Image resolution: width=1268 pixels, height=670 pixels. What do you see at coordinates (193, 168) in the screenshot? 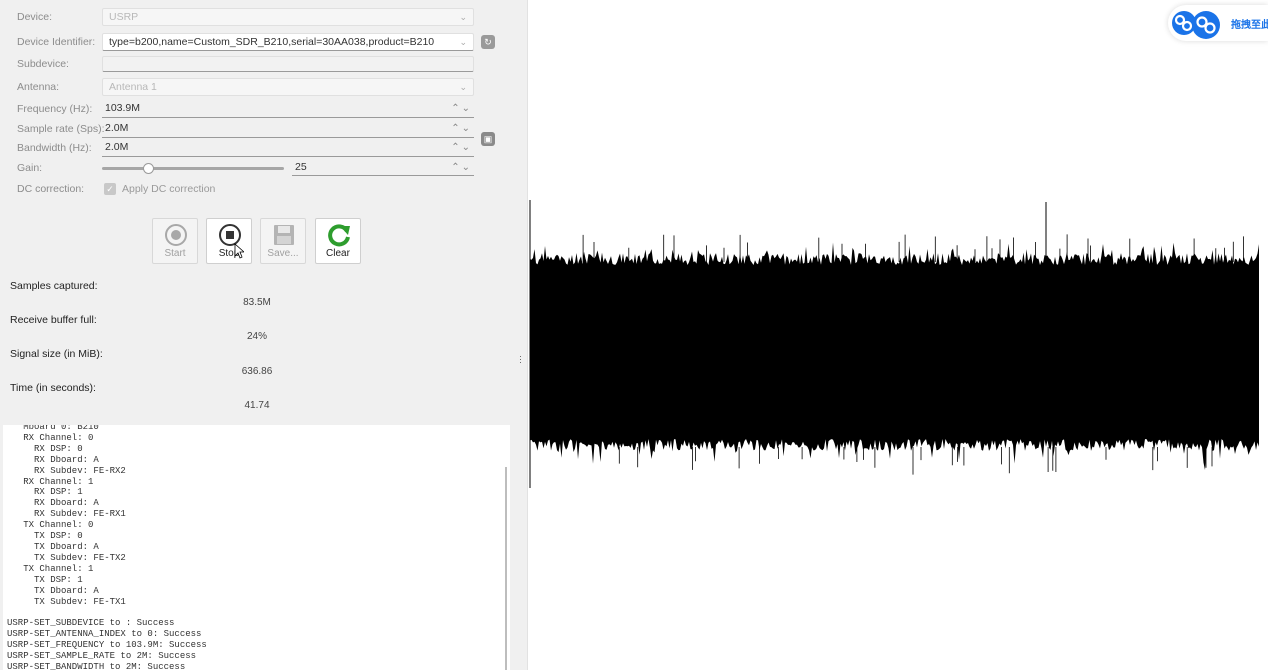
I see `gain-slider-track` at bounding box center [193, 168].